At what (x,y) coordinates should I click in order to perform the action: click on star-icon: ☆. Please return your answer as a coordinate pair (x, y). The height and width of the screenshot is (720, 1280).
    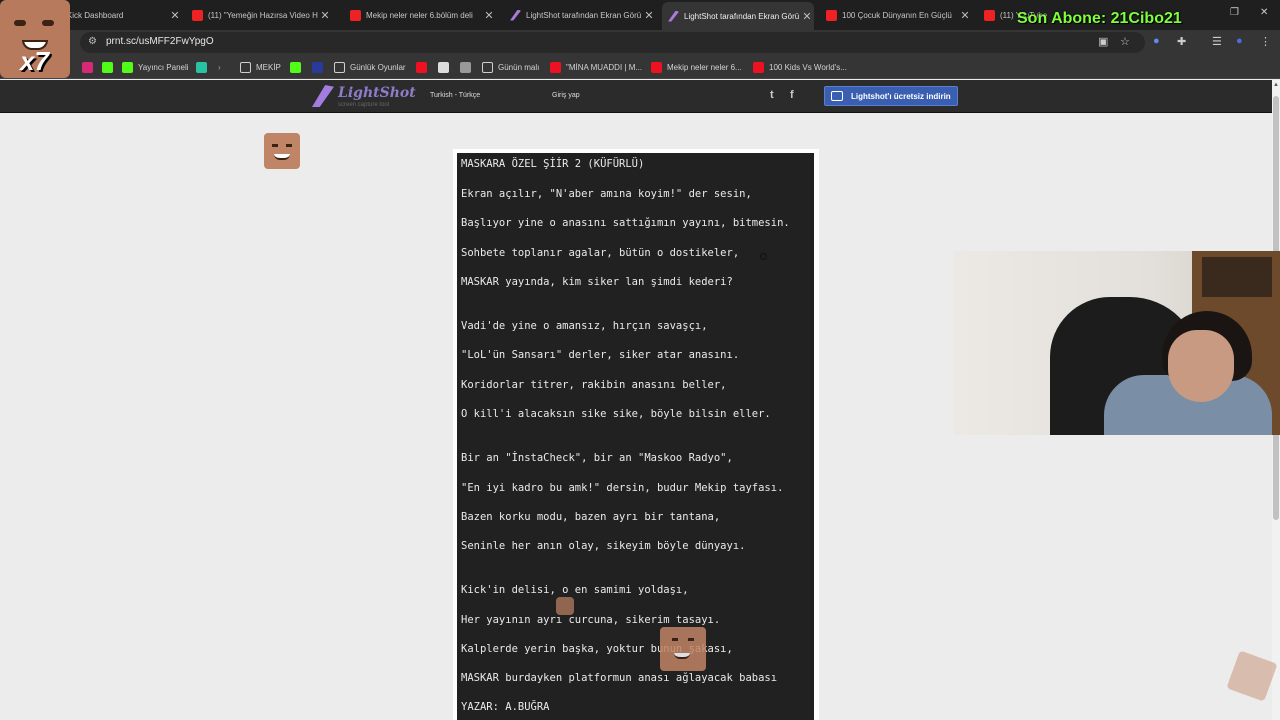
    Looking at the image, I should click on (1125, 41).